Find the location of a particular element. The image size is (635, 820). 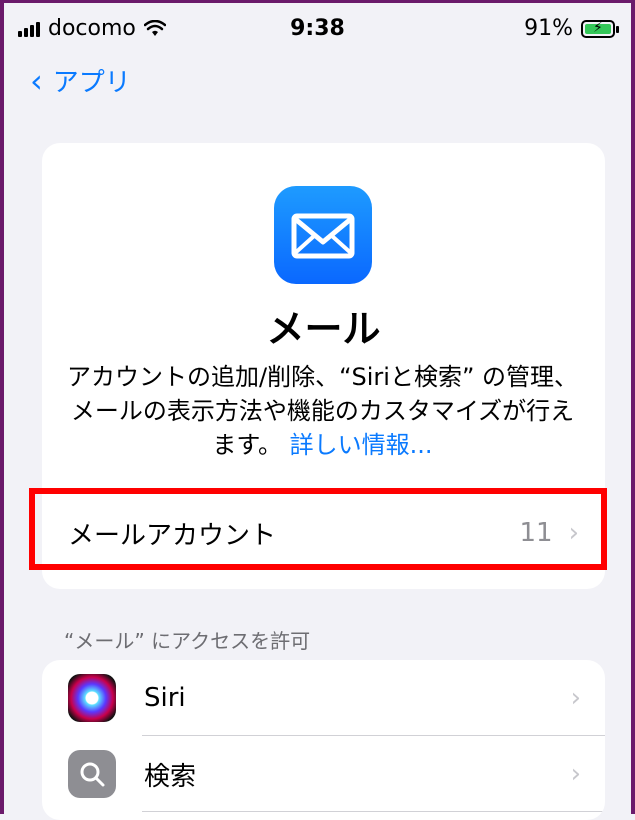

back-button: ‹ アプリ is located at coordinates (80, 80).